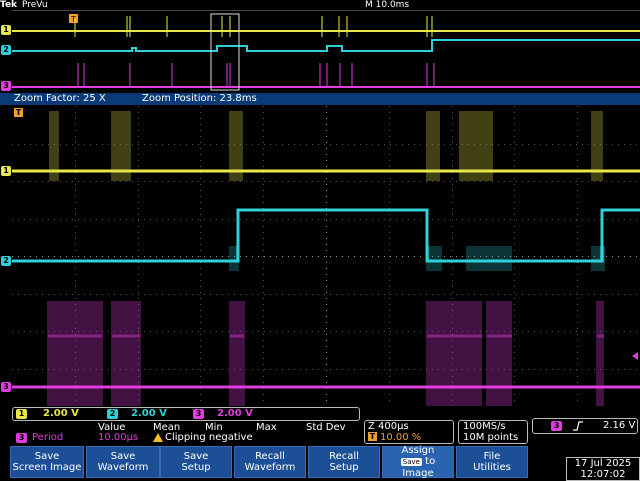 This screenshot has height=481, width=640. What do you see at coordinates (21, 414) in the screenshot?
I see `ch1-badge: 1` at bounding box center [21, 414].